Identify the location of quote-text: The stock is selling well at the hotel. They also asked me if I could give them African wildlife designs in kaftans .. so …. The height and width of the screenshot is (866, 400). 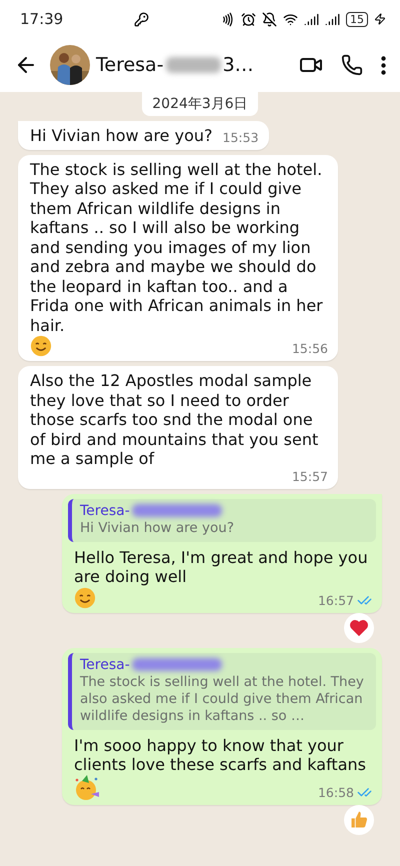
(222, 699).